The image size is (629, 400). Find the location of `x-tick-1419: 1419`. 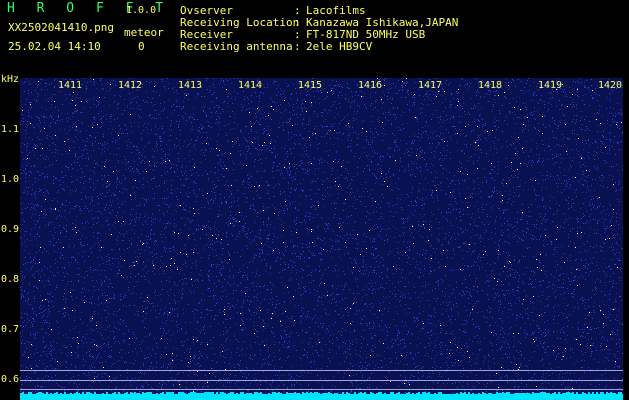

x-tick-1419: 1419 is located at coordinates (550, 85).